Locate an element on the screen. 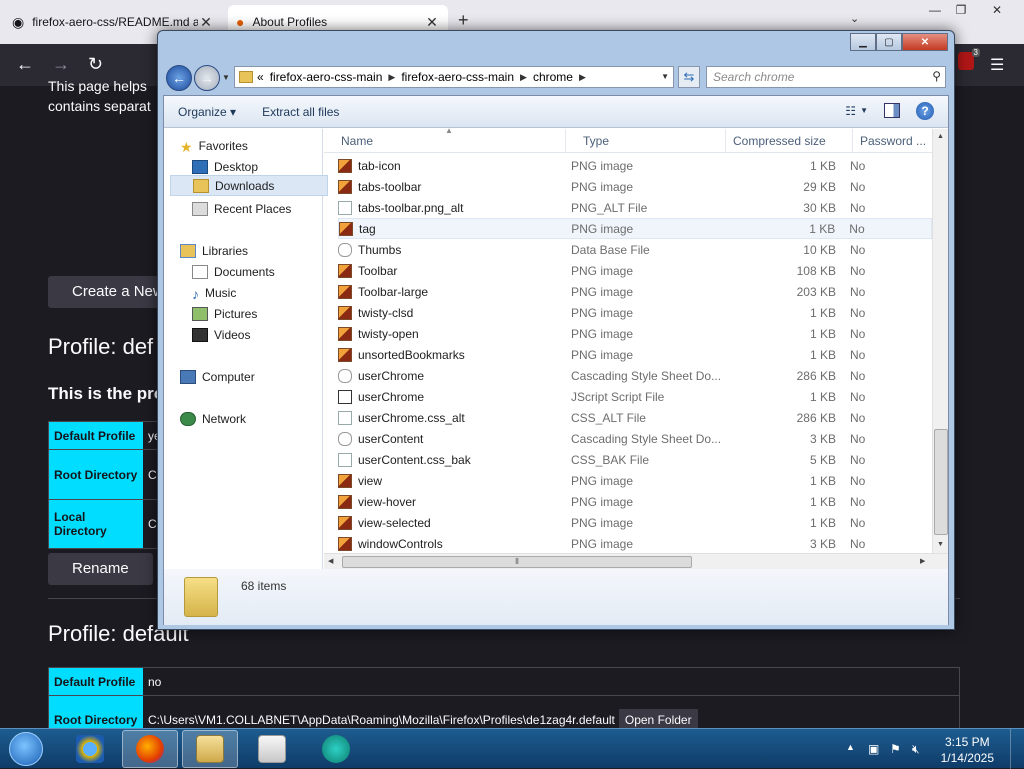 The image size is (1024, 769). file-row: tabs-toolbar.png_alt PNG_ALT File 30 KB No is located at coordinates (635, 207).